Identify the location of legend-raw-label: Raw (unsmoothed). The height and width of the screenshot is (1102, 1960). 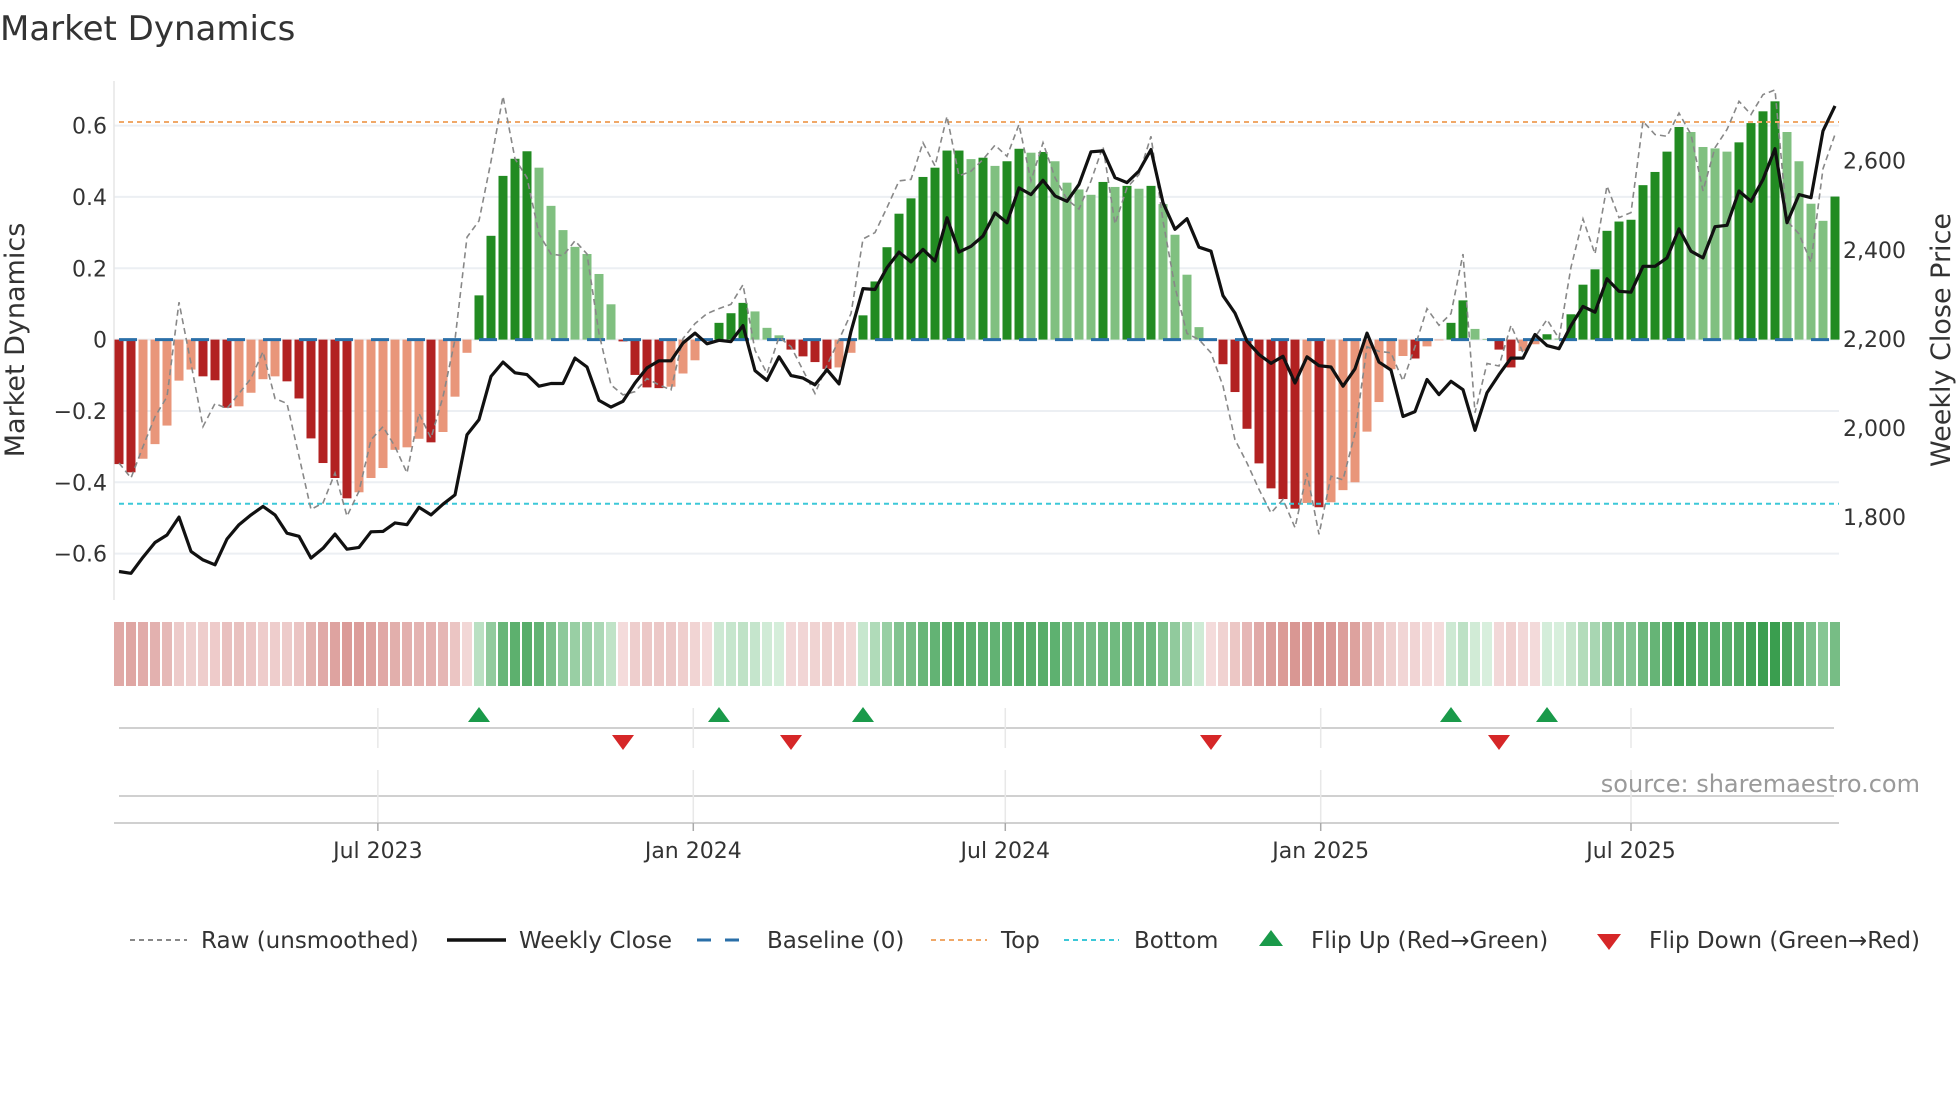
(310, 941).